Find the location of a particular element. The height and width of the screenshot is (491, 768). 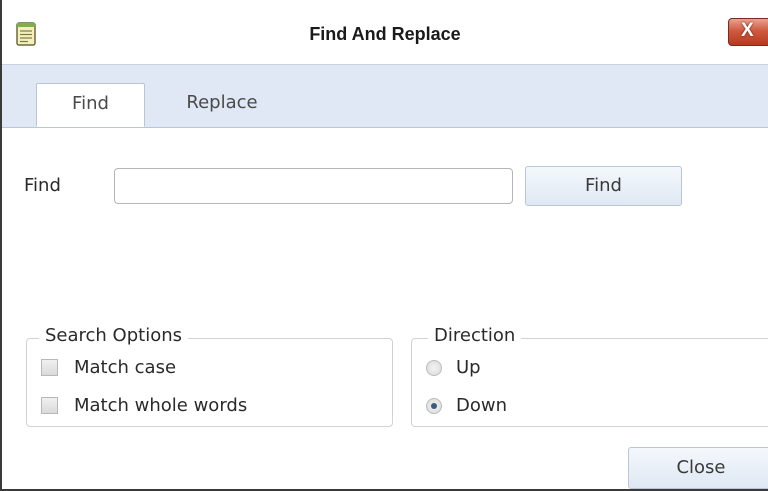

match-whole-words-label: Match whole words is located at coordinates (161, 405).